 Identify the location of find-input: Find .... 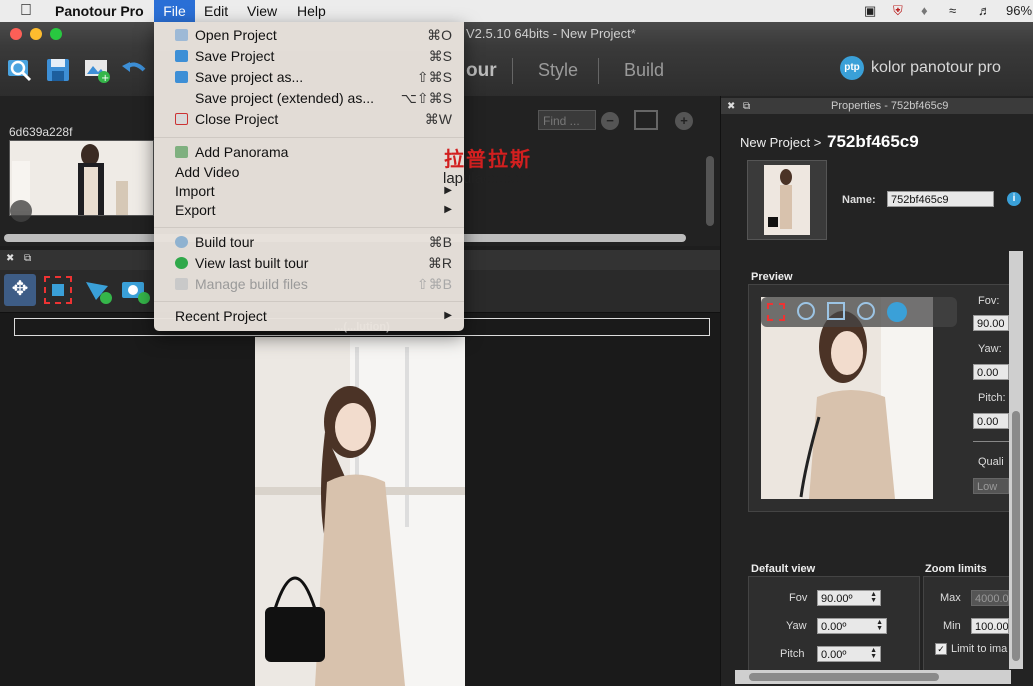
(567, 120).